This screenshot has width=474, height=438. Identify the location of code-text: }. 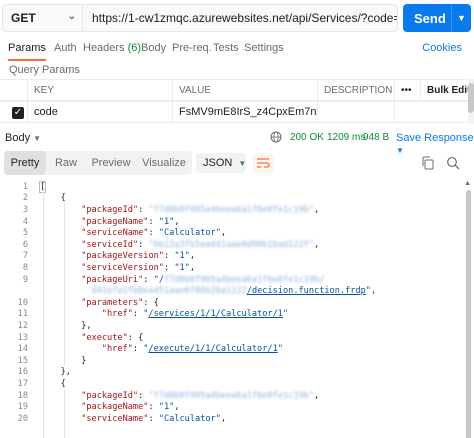
(83, 361).